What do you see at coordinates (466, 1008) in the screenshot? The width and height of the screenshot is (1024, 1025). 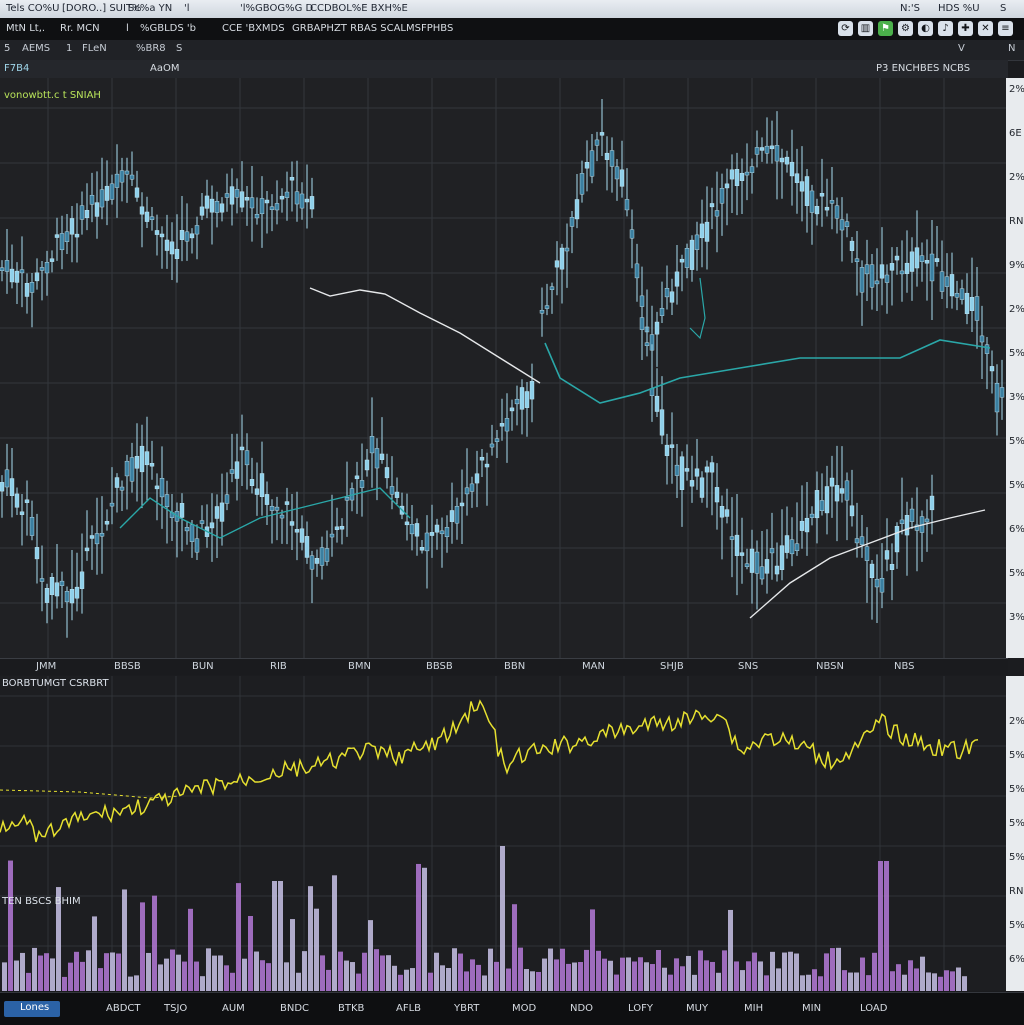 I see `bottom-time-label: YBRT` at bounding box center [466, 1008].